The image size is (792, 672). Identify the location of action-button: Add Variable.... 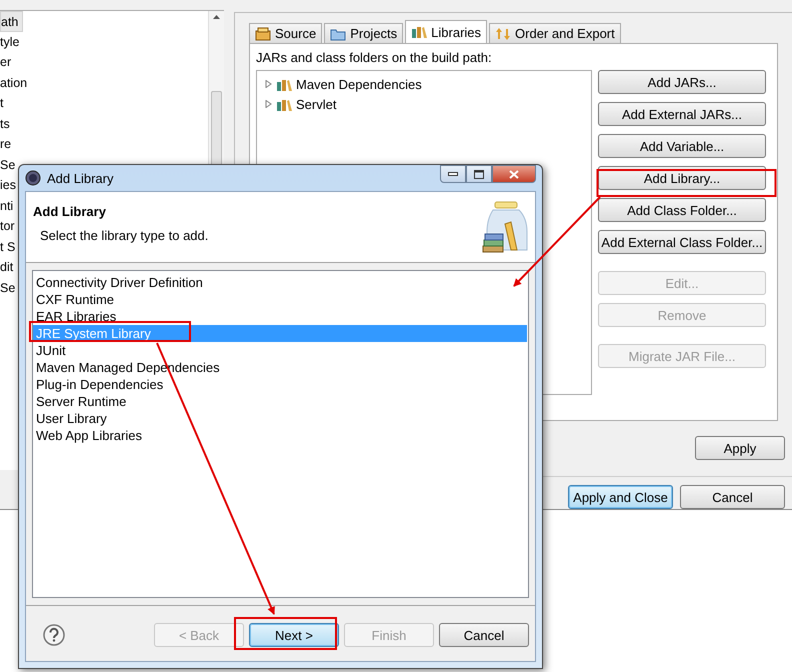
(682, 146).